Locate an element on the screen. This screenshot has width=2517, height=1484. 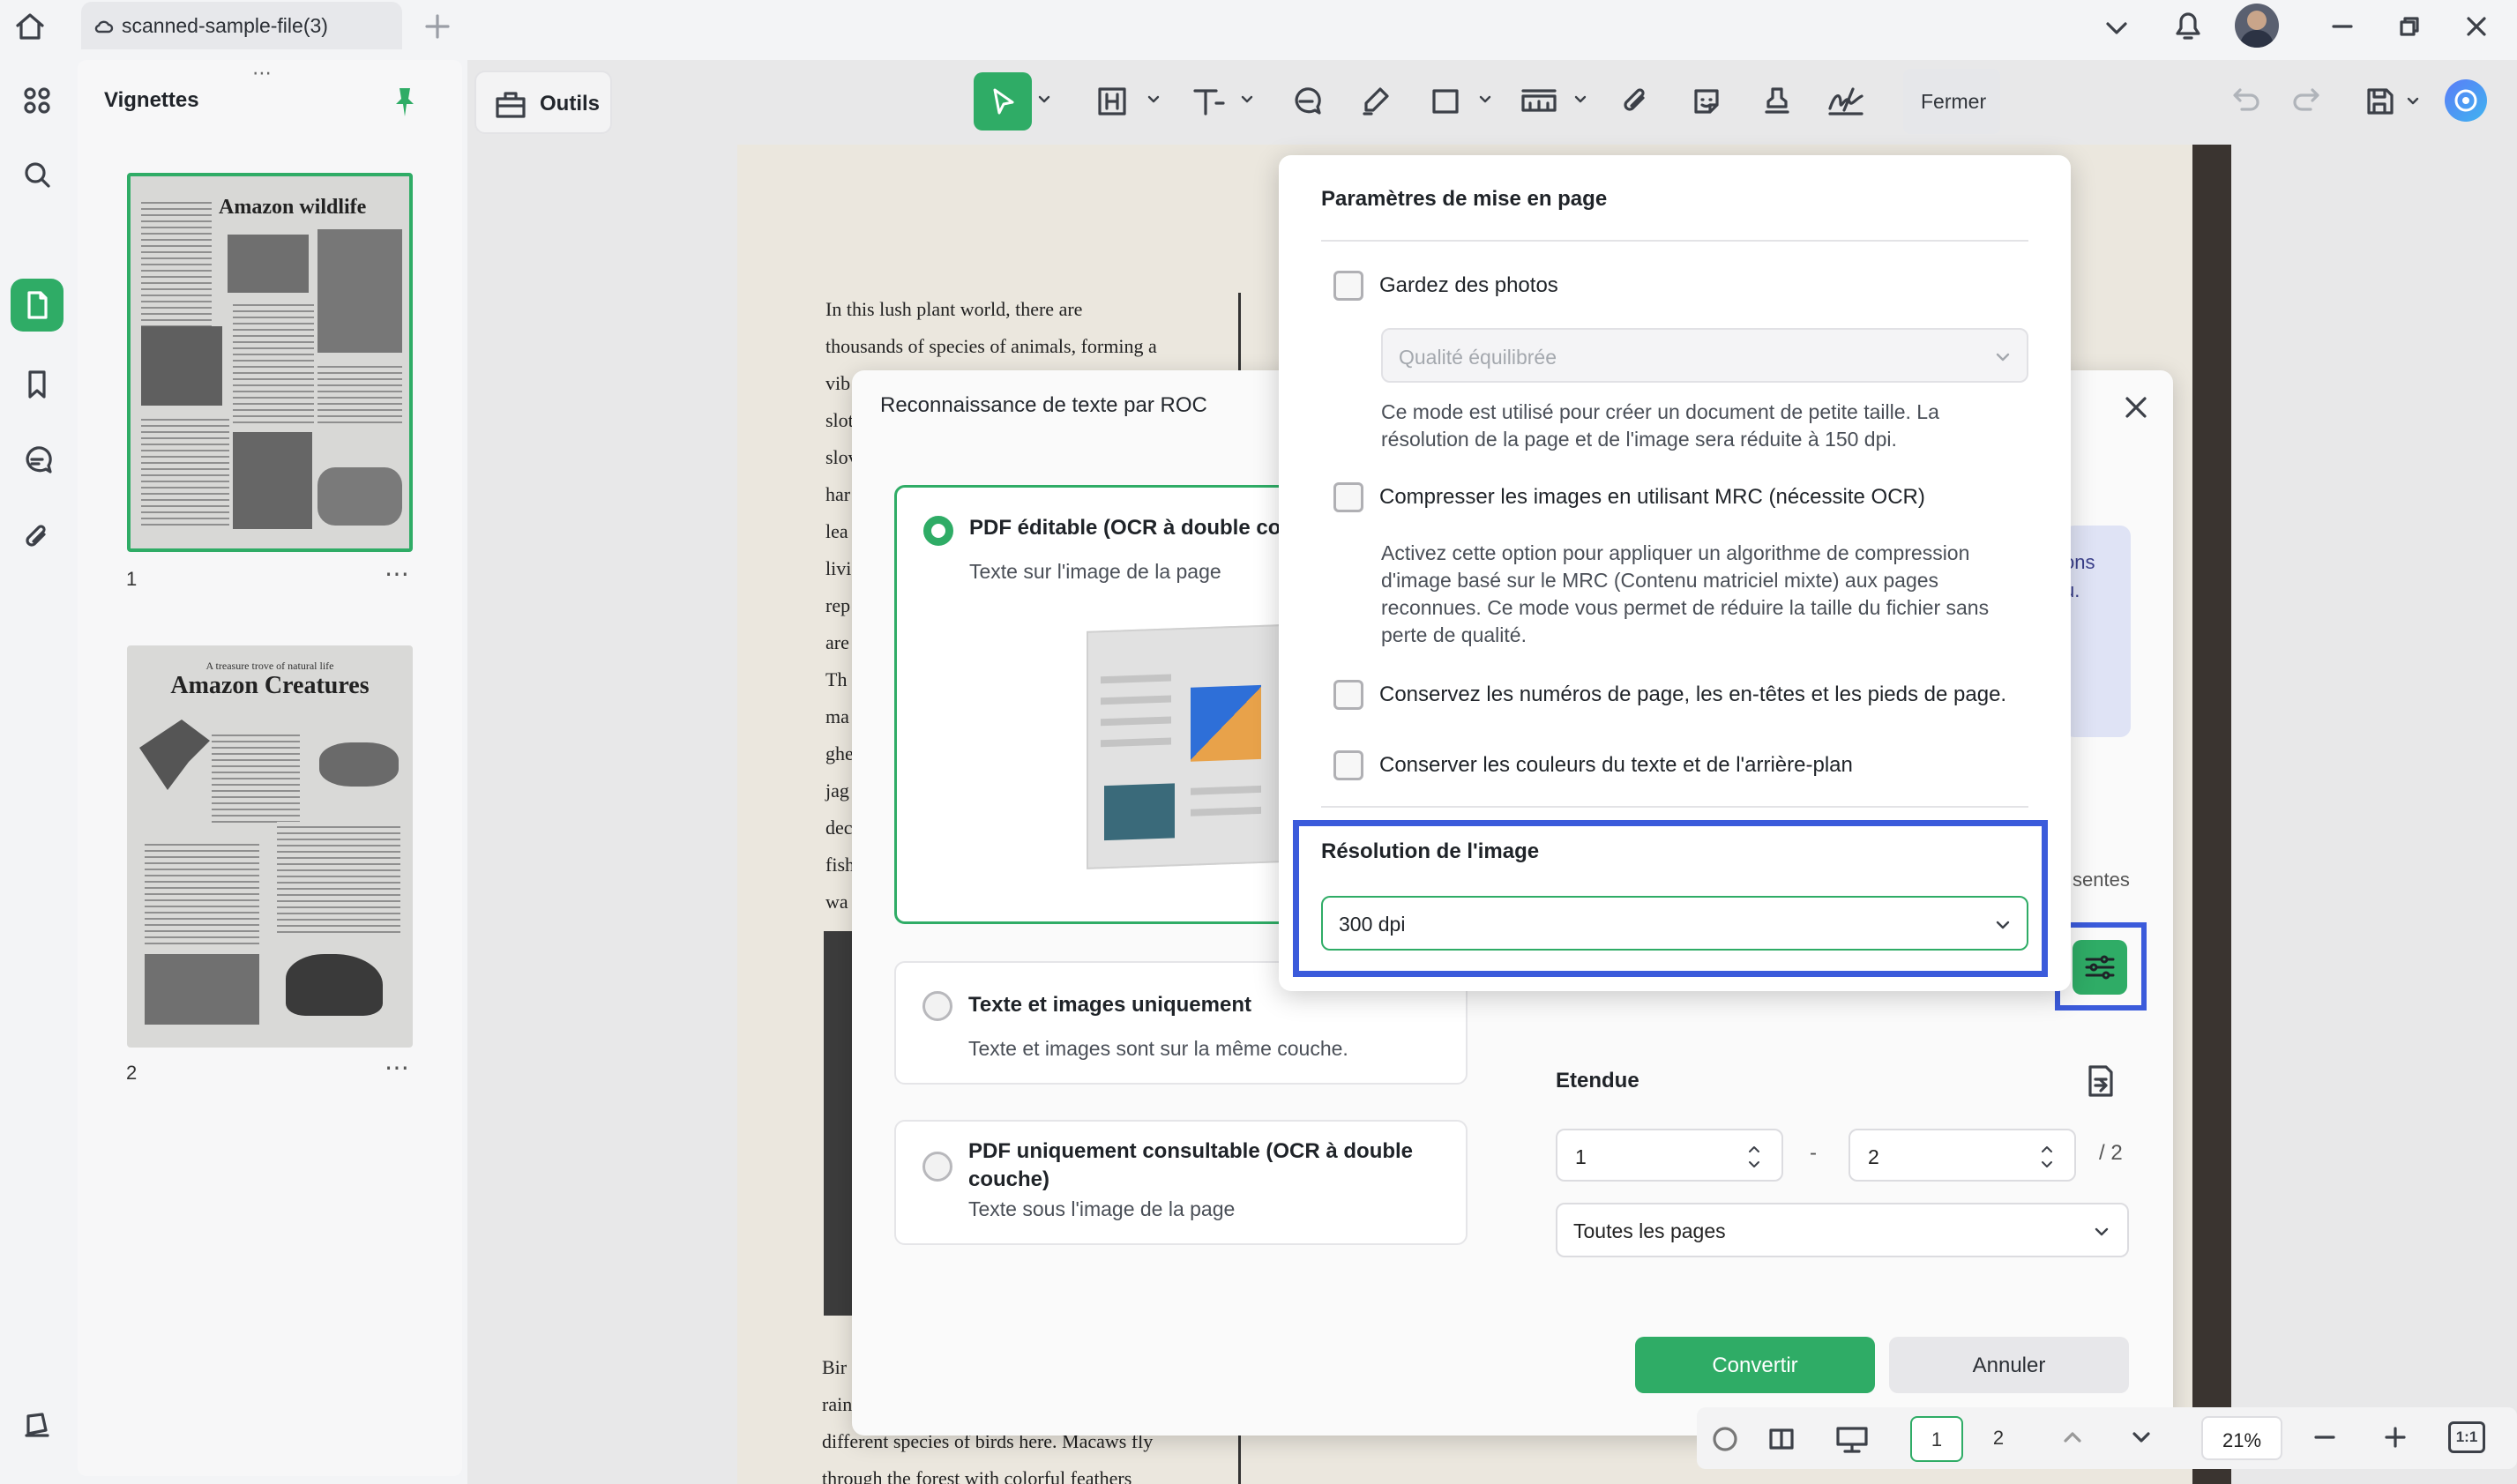
tools-button: Outils is located at coordinates (543, 102).